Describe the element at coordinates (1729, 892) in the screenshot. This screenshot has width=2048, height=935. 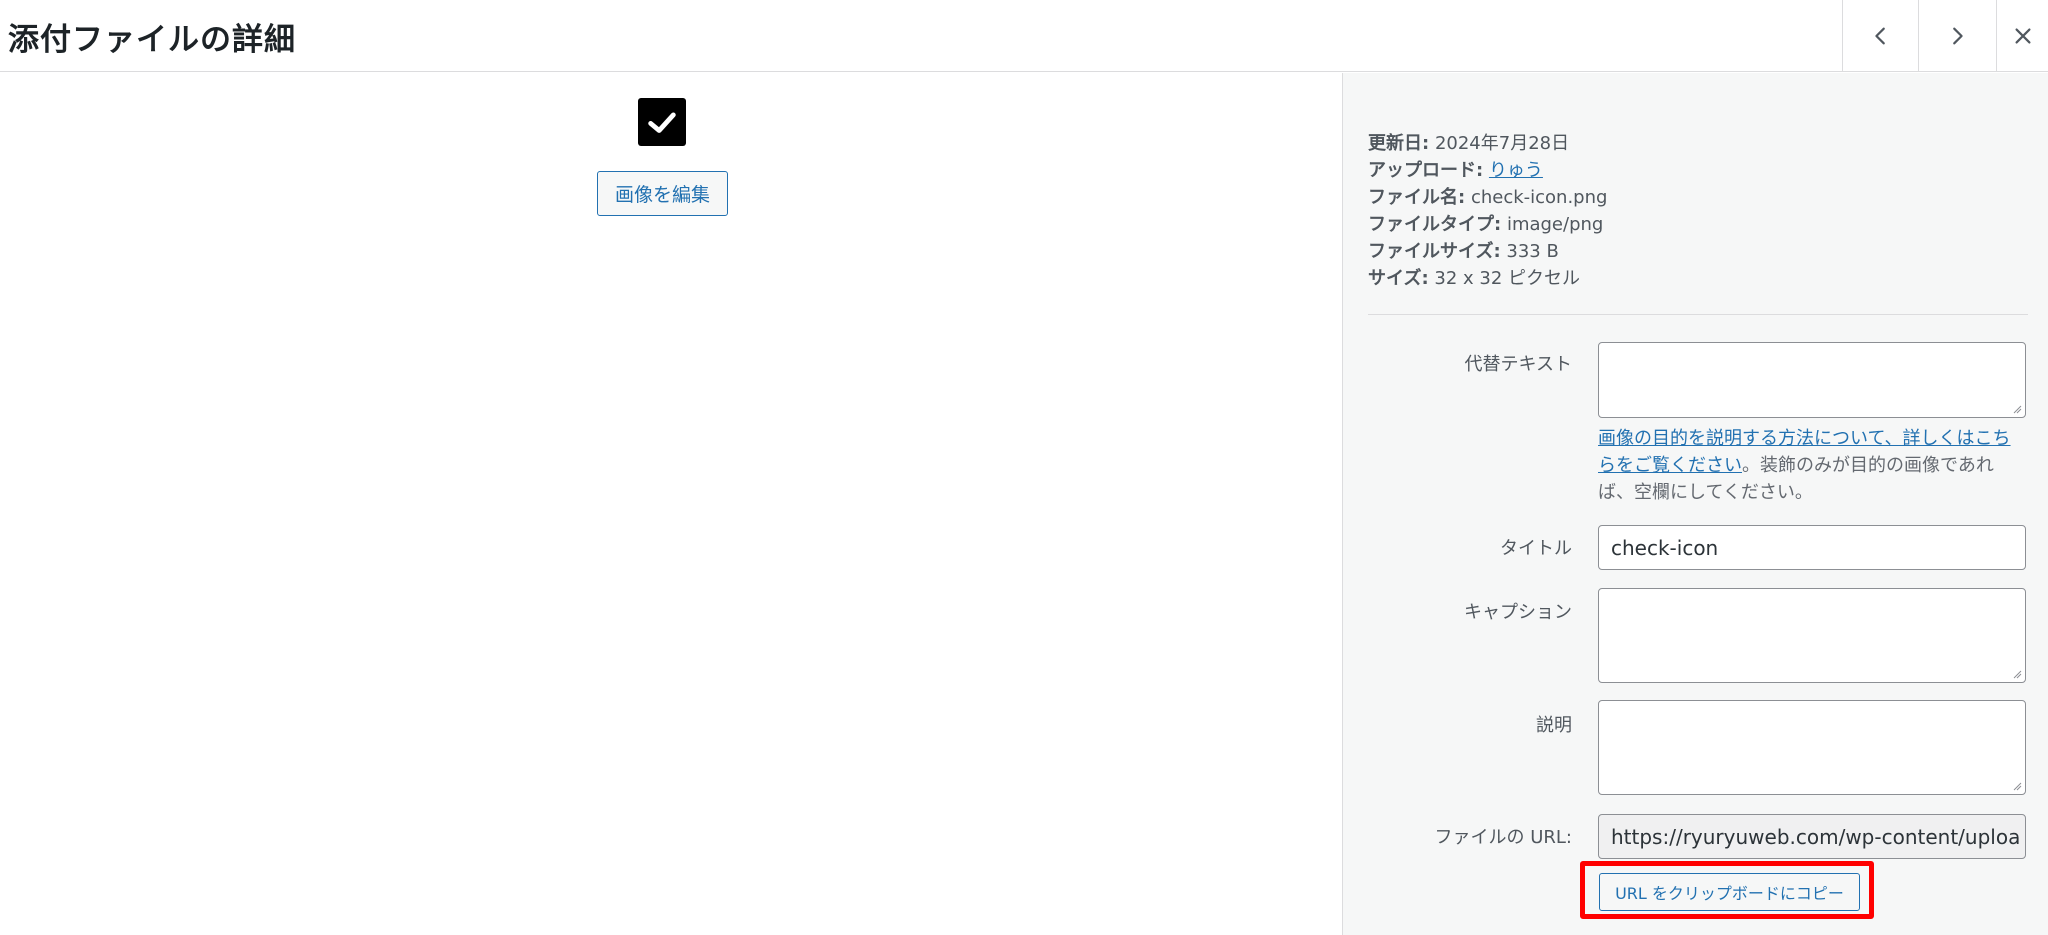
I see `copy-url-button: URL をクリップボードにコピー` at that location.